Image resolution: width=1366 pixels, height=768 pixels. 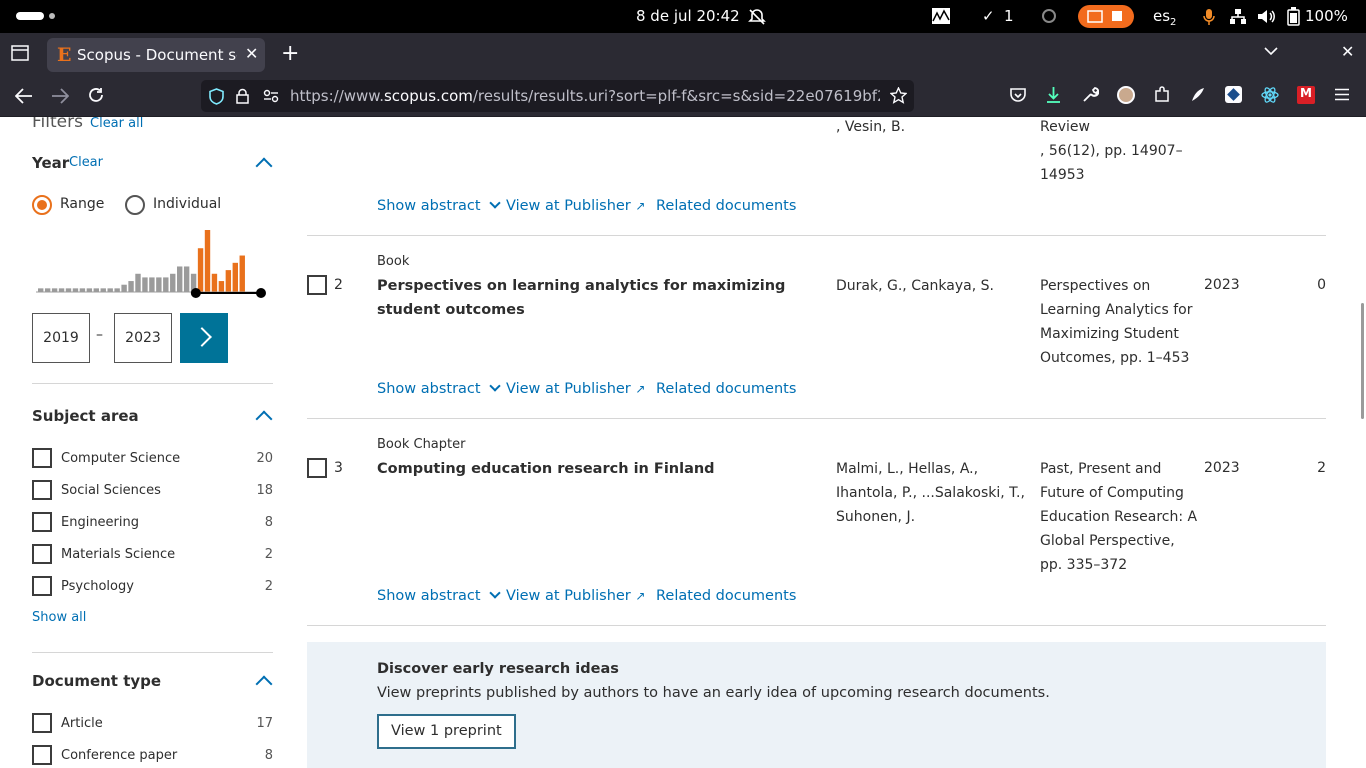 I want to click on network-icon, so click(x=1238, y=16).